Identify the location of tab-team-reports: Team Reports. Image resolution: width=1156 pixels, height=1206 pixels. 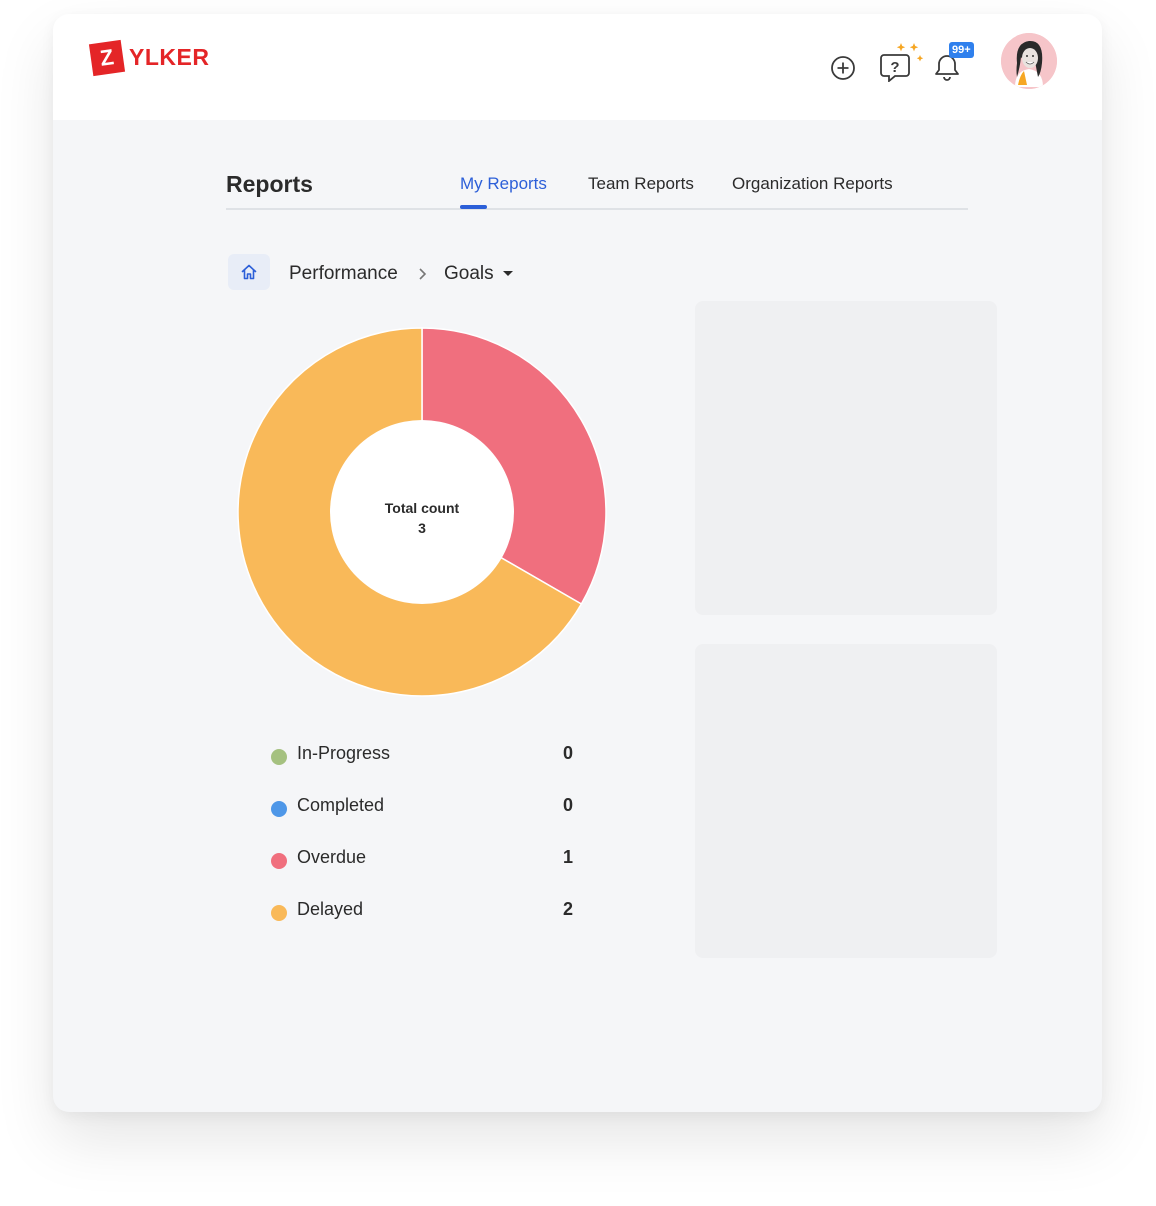
(641, 184).